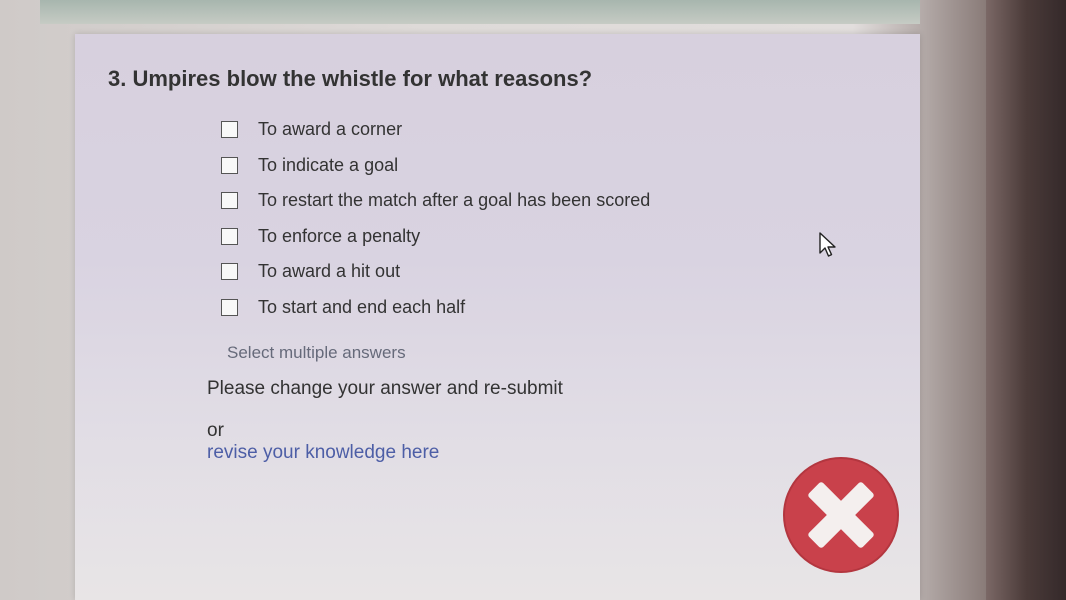 This screenshot has width=1066, height=600. I want to click on mouse-pointer-icon, so click(827, 244).